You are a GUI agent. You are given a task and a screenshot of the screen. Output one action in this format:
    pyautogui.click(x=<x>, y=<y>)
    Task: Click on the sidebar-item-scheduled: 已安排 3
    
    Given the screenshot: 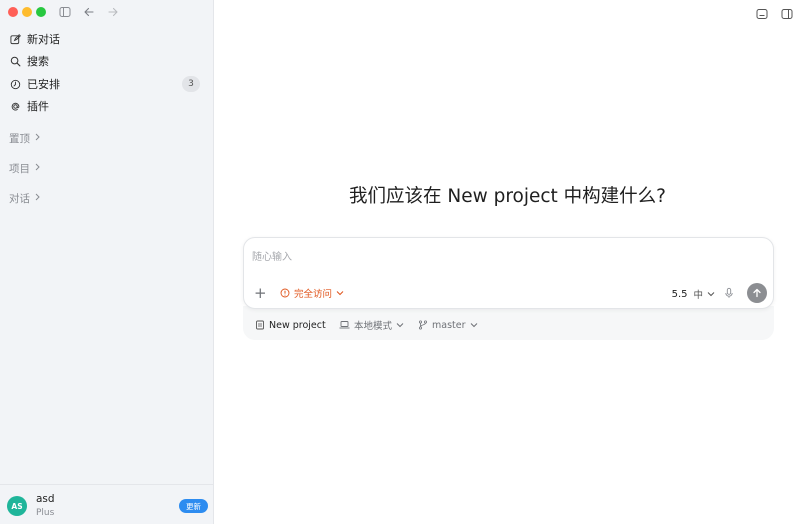 What is the action you would take?
    pyautogui.click(x=107, y=84)
    